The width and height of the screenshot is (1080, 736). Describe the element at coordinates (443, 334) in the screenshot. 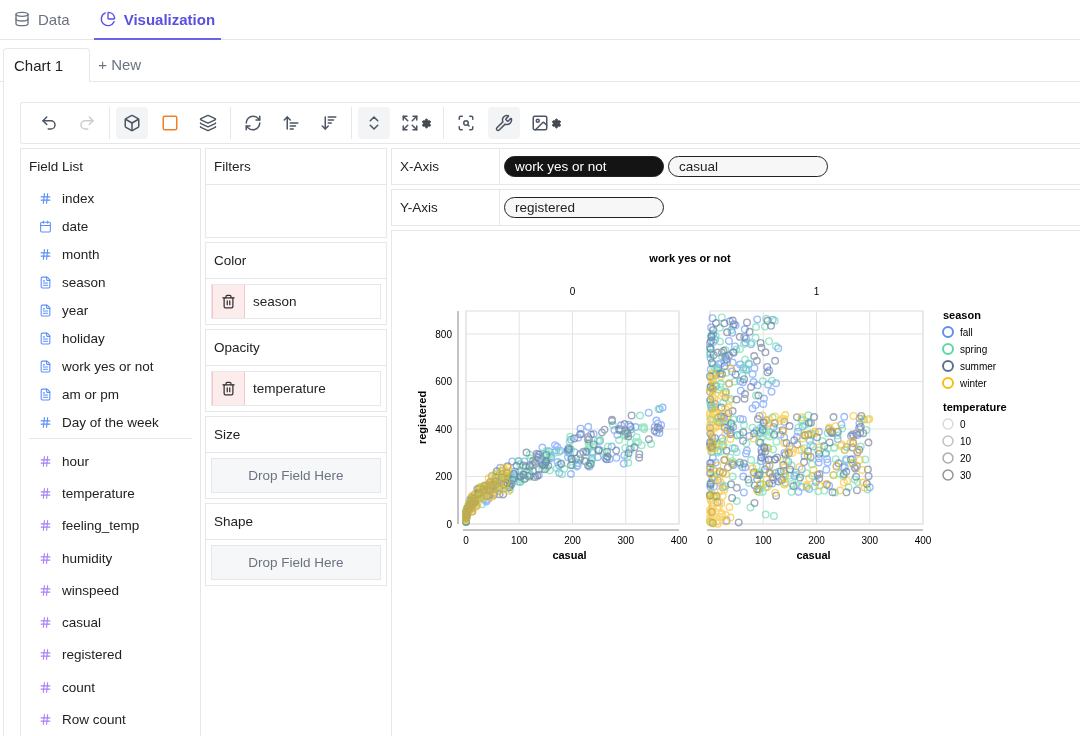

I see `y-tick-label: 800` at that location.